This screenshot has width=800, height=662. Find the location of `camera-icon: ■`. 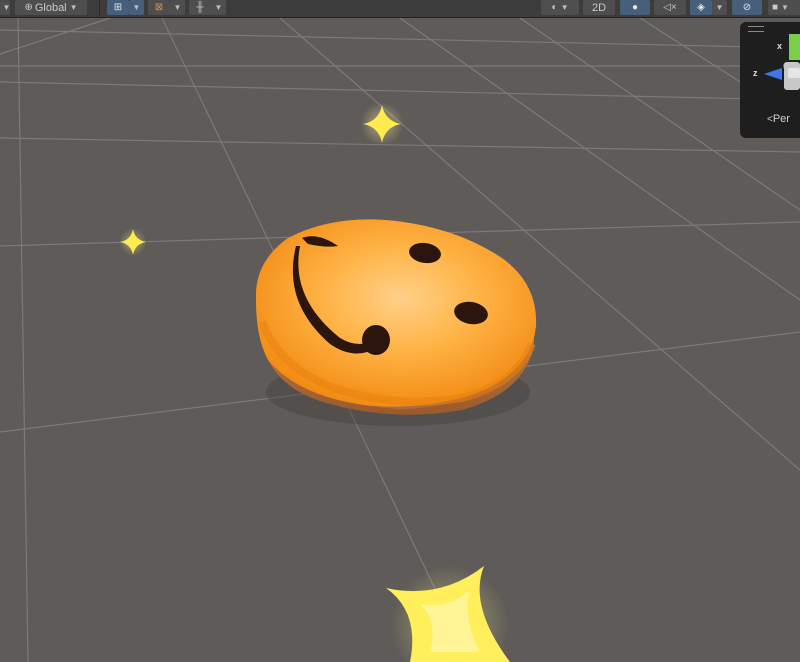

camera-icon: ■ is located at coordinates (775, 7).